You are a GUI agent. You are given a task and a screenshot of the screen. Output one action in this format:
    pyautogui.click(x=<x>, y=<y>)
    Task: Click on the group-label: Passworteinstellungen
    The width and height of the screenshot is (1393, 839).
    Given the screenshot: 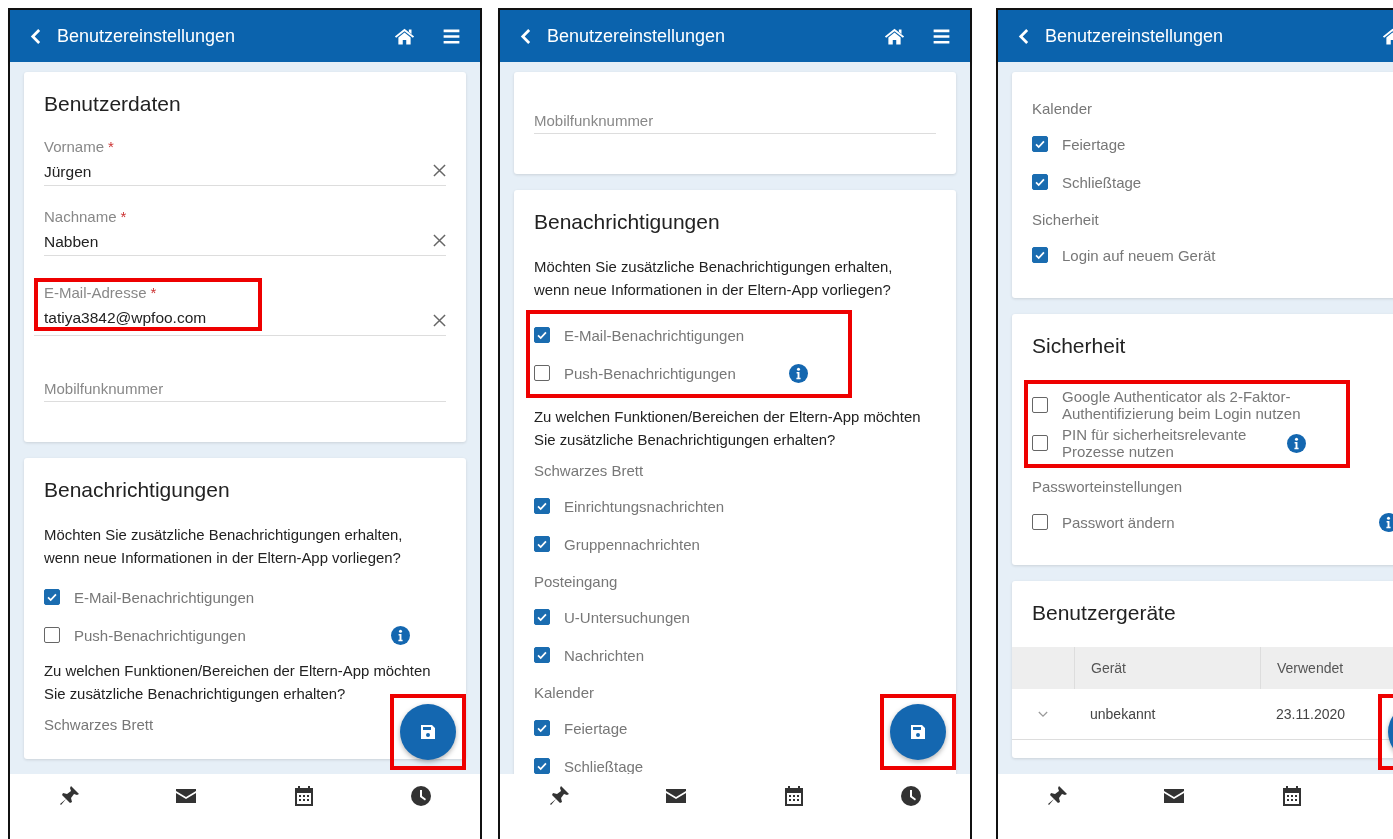 What is the action you would take?
    pyautogui.click(x=1107, y=486)
    